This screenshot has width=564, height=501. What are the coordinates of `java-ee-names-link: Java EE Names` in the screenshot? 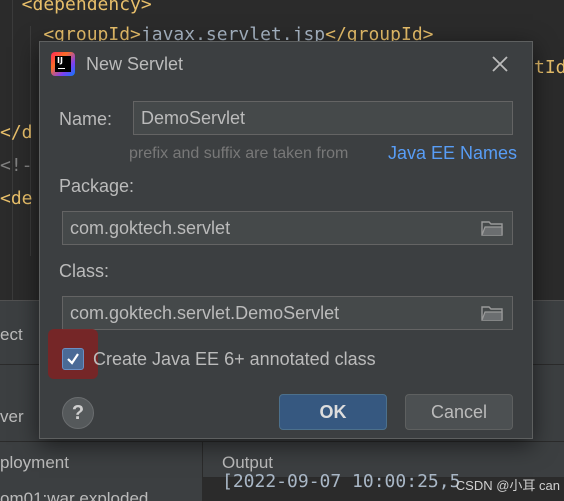 It's located at (452, 153).